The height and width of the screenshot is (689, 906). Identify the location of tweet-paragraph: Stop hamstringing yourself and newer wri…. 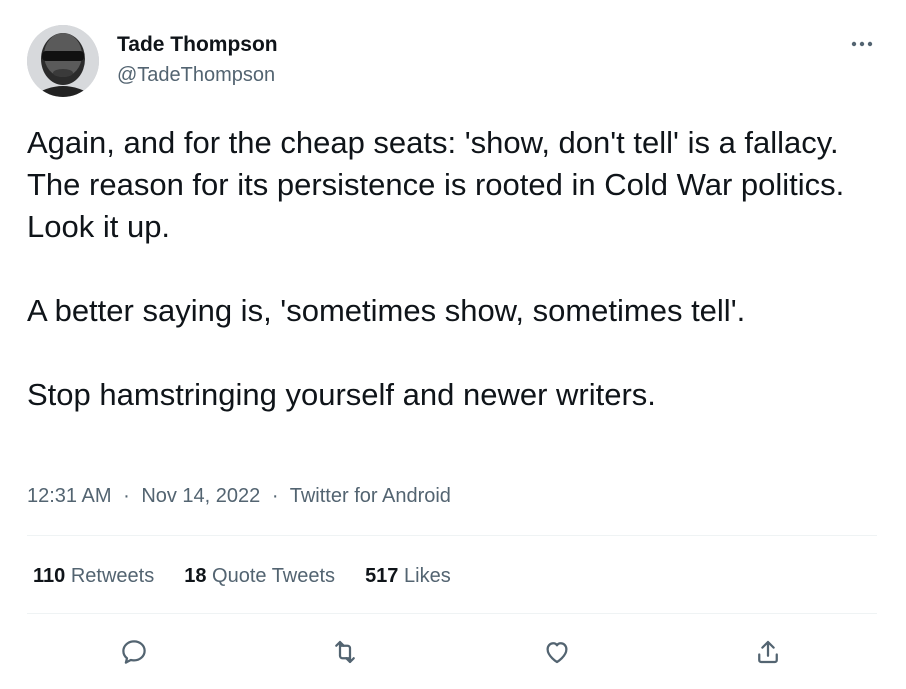
(341, 394).